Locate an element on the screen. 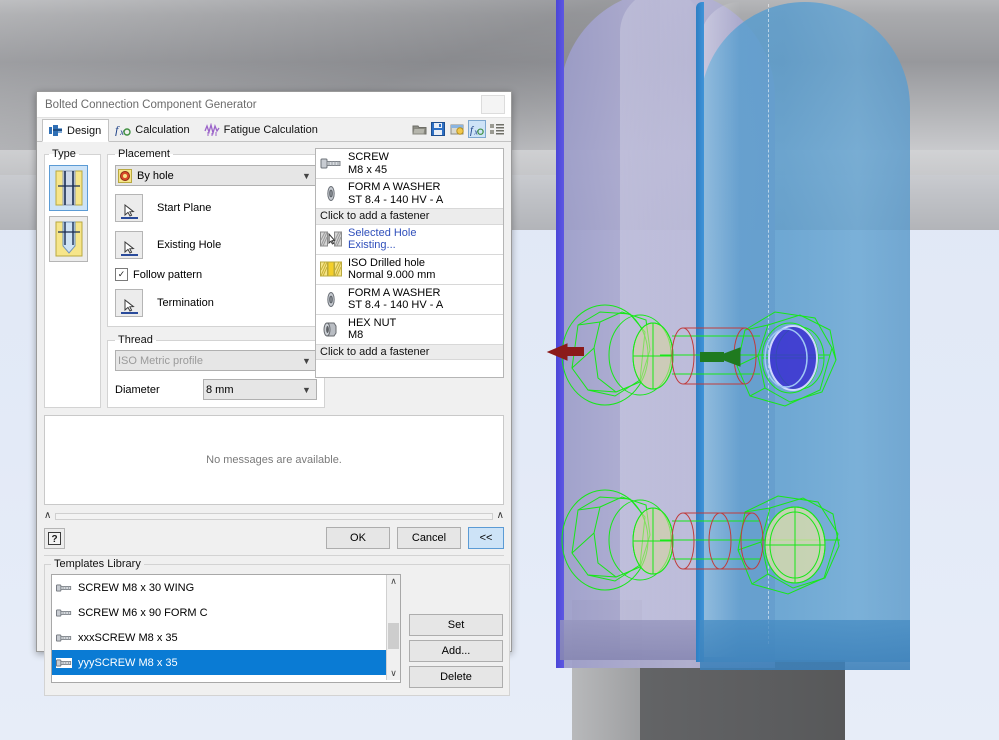 This screenshot has width=999, height=740. termination-indicator is located at coordinates (129, 313).